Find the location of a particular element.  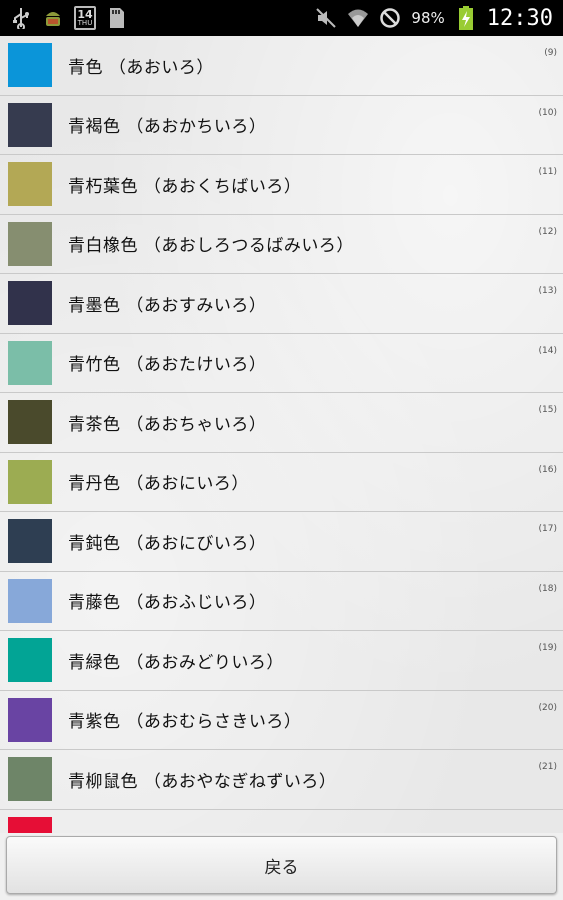

color-list-item: 青墨色 （あおすみいろ） (13) is located at coordinates (281, 304).